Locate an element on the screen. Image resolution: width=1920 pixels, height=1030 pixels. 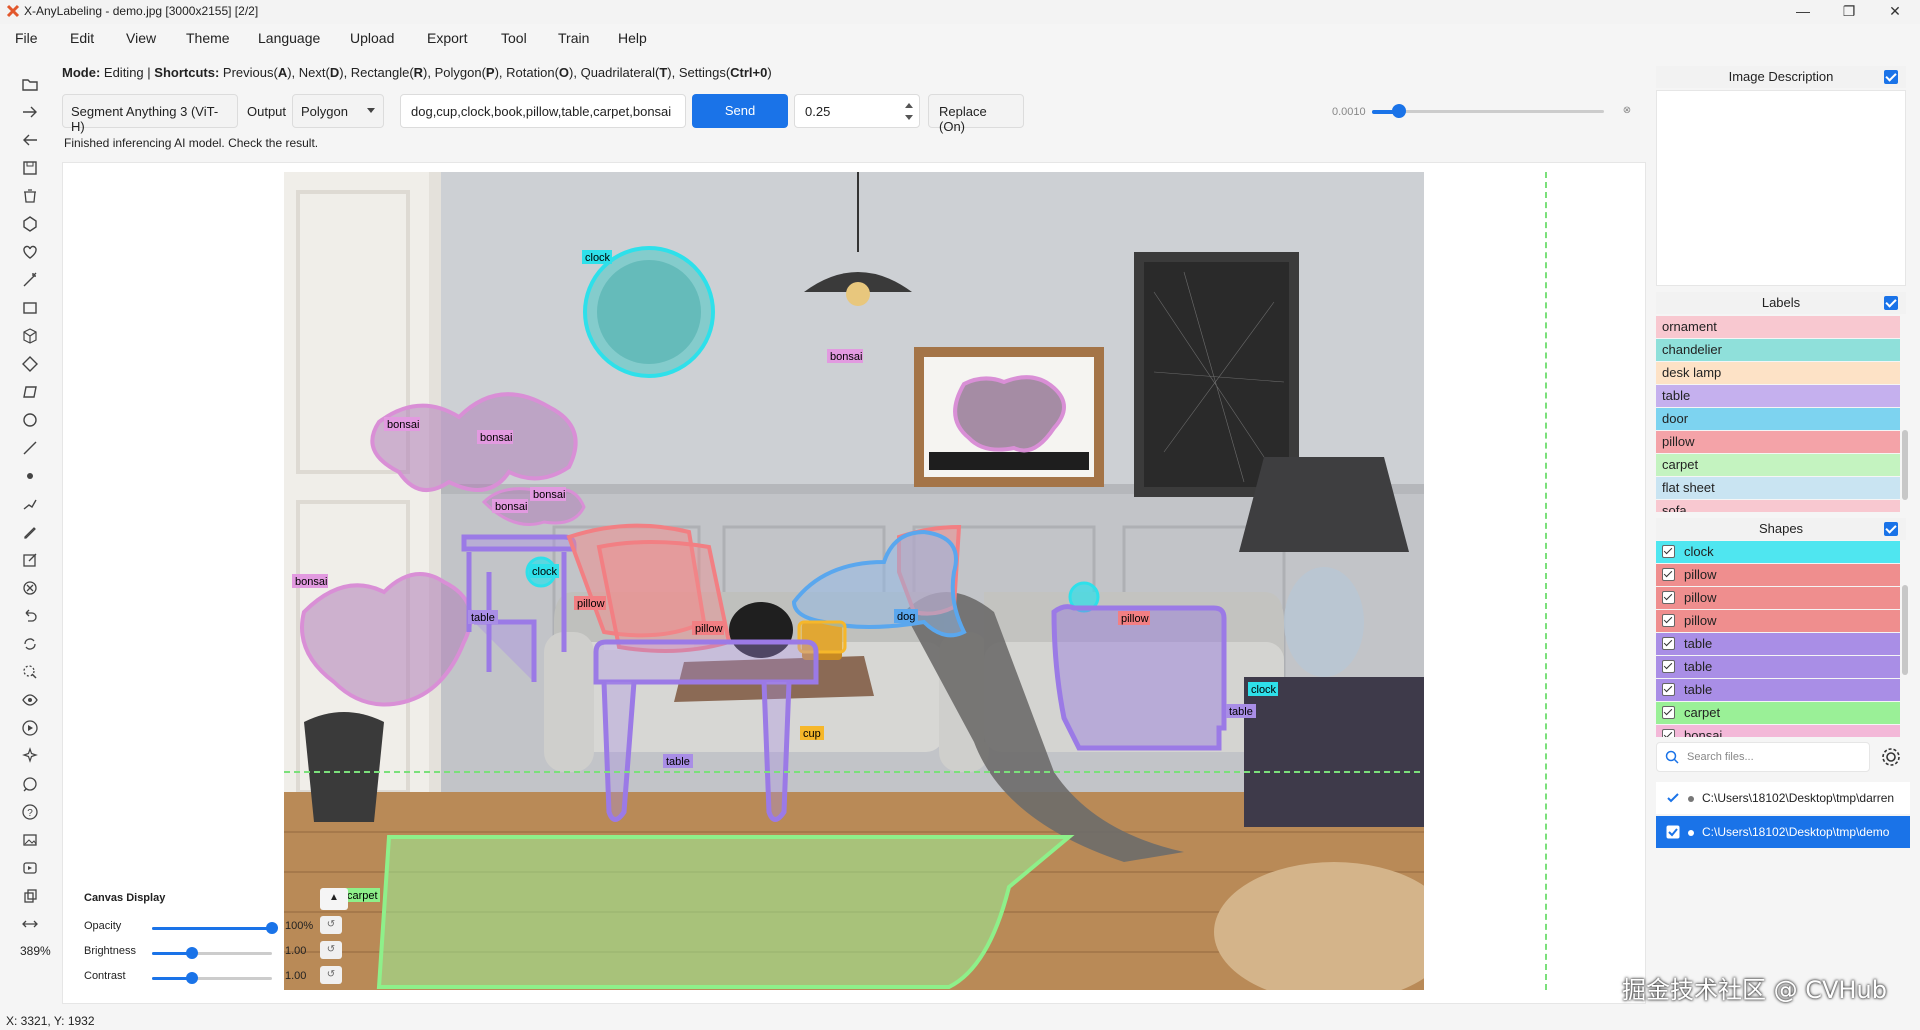
heart-shape-icon is located at coordinates (30, 252).